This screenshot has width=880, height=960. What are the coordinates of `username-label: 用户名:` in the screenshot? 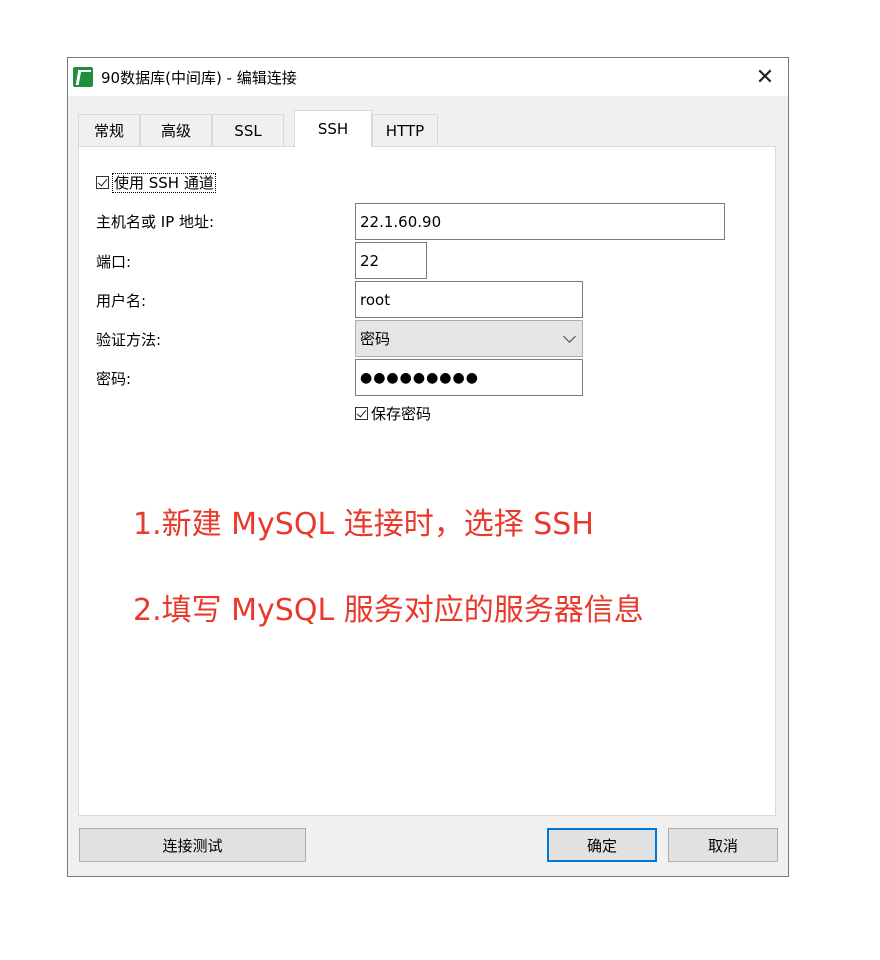 It's located at (121, 301).